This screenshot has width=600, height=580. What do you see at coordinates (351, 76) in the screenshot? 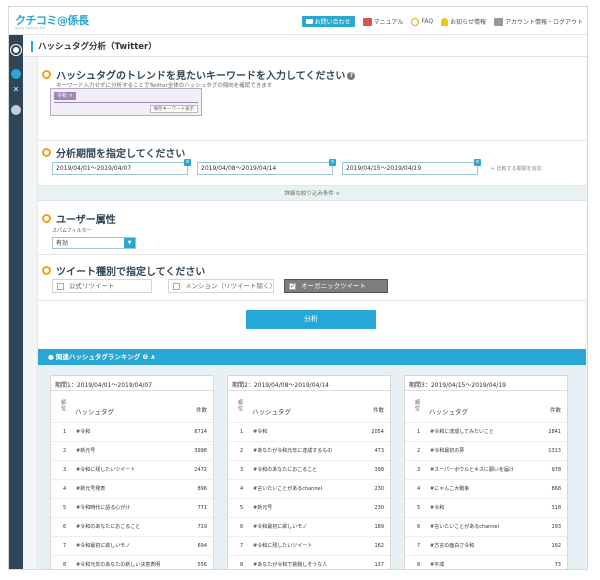
I see `help-icon: ?` at bounding box center [351, 76].